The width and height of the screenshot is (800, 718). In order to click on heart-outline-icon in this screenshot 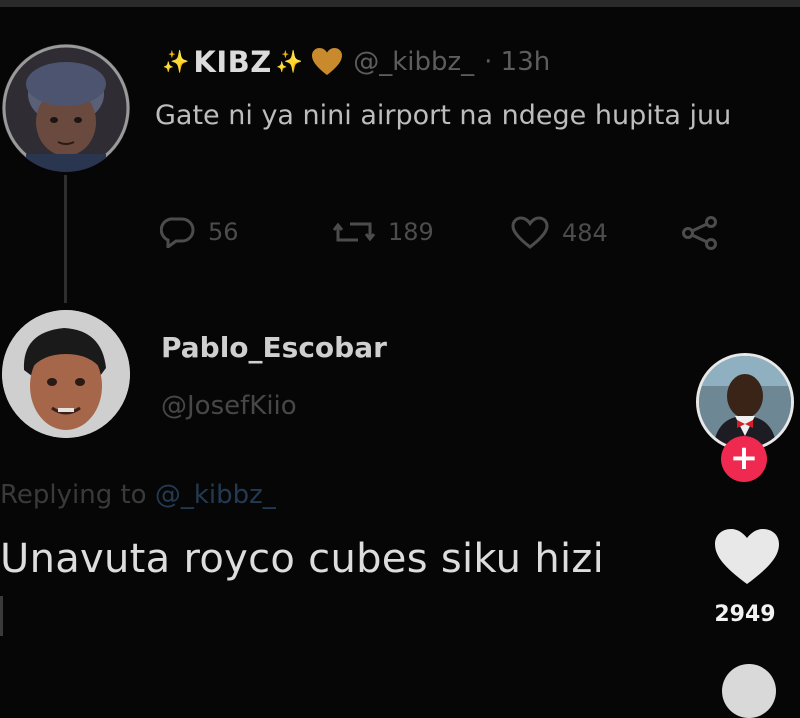, I will do `click(530, 232)`.